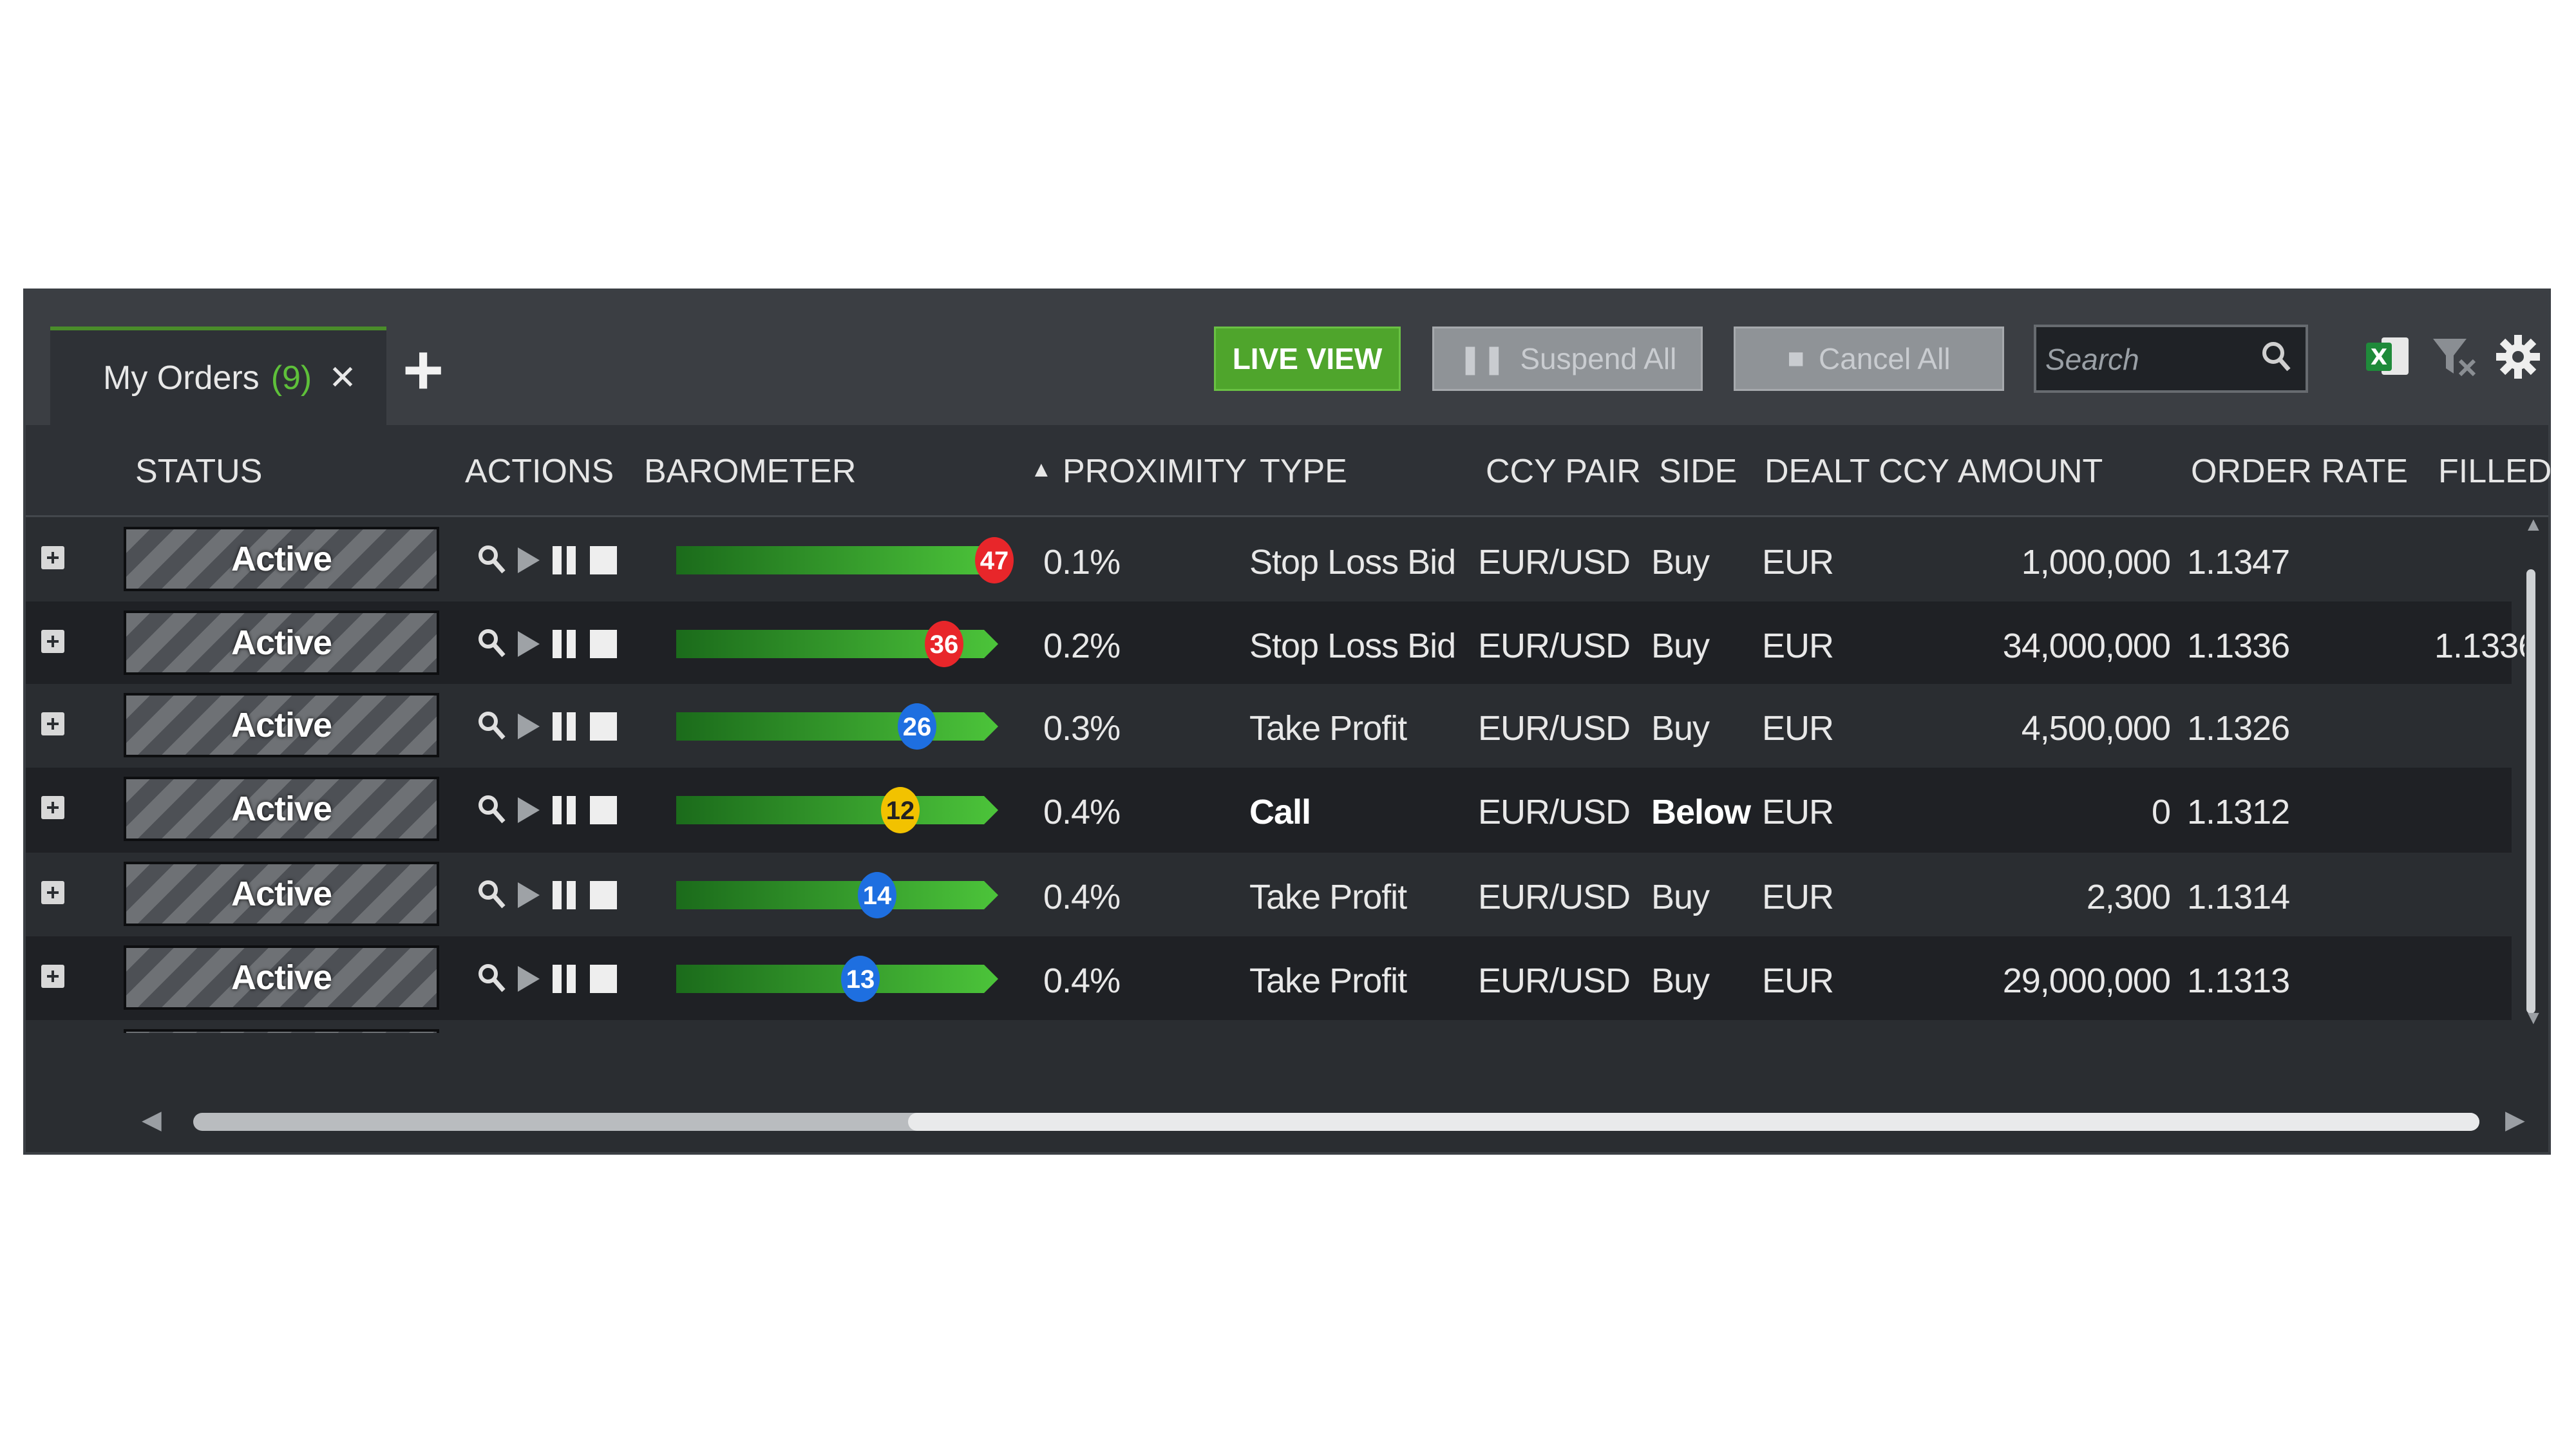  Describe the element at coordinates (917, 727) in the screenshot. I see `barometer-value: 26` at that location.